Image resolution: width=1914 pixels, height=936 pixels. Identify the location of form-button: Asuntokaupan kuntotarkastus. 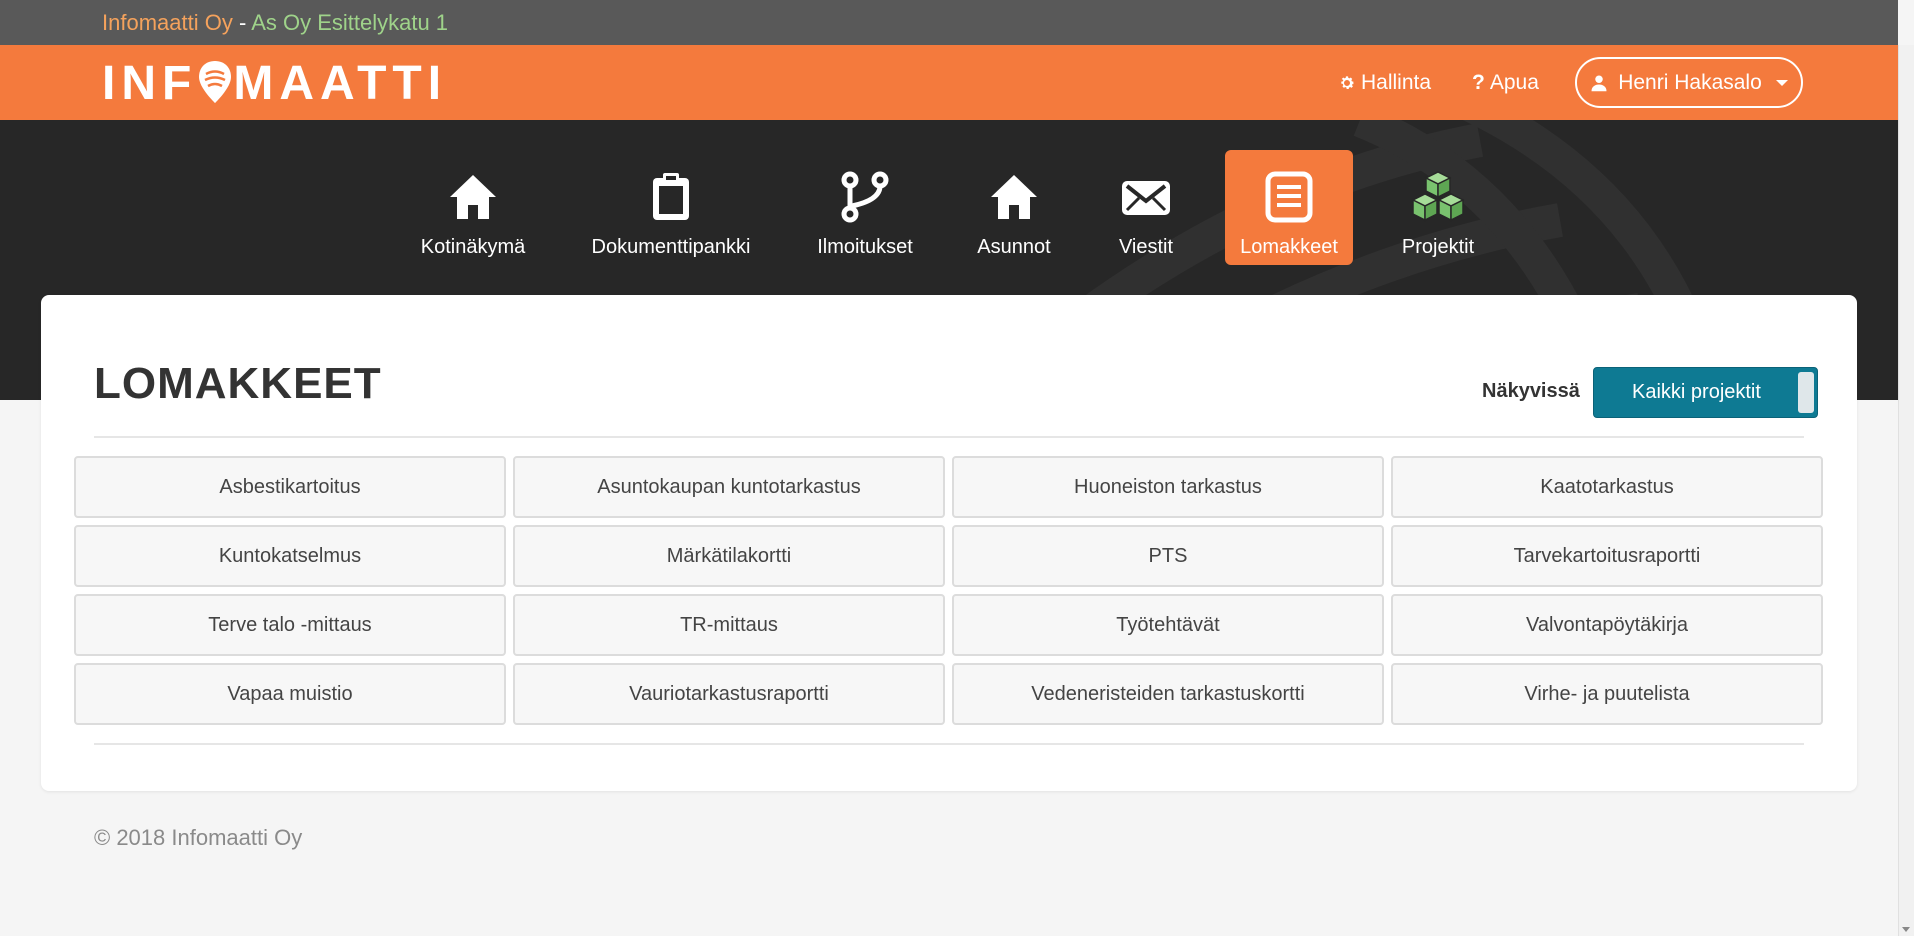
(729, 487).